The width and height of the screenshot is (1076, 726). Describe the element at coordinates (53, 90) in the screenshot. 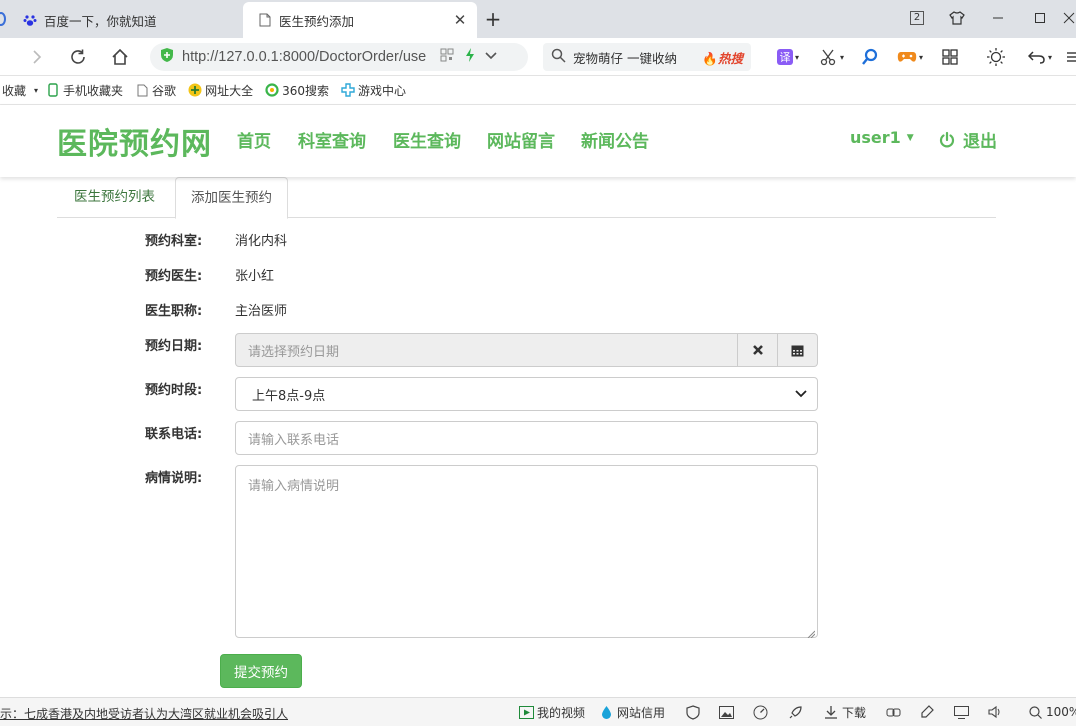

I see `phone-icon` at that location.